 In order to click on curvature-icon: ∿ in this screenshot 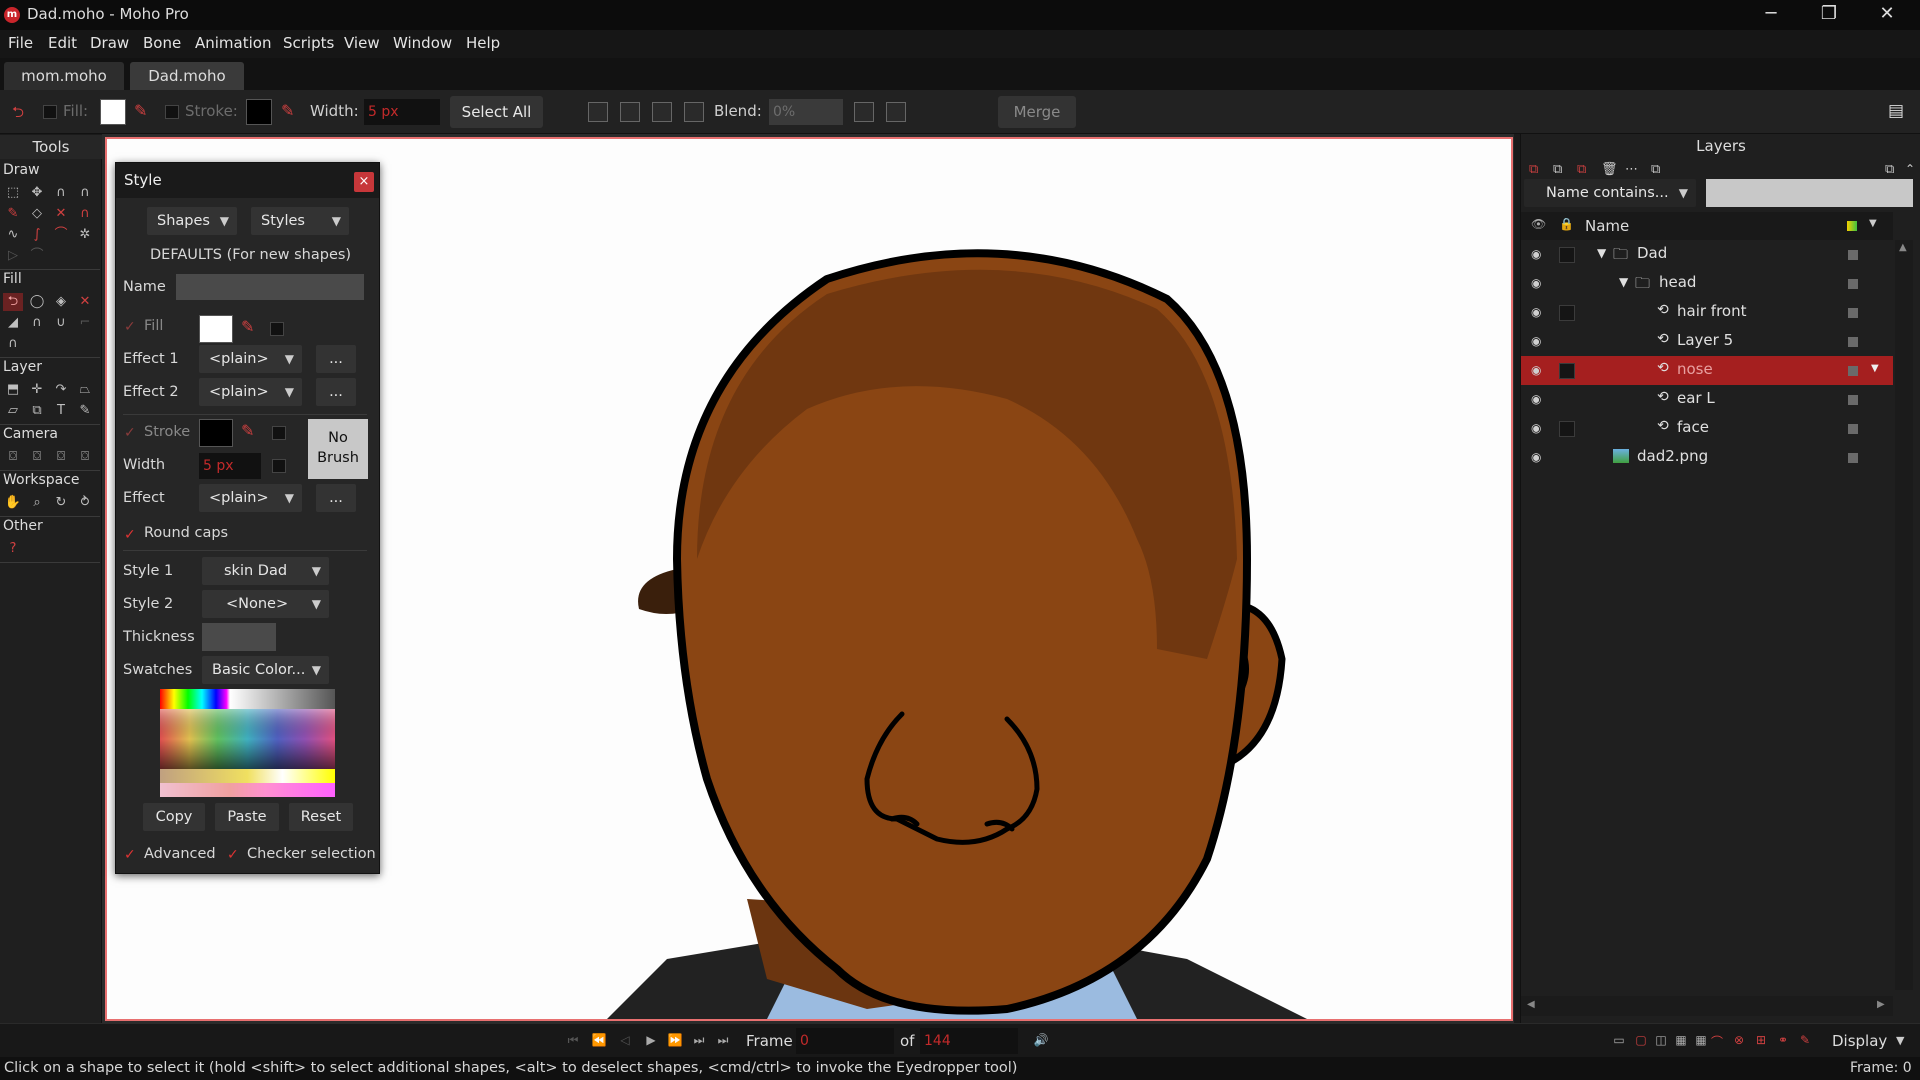, I will do `click(13, 235)`.